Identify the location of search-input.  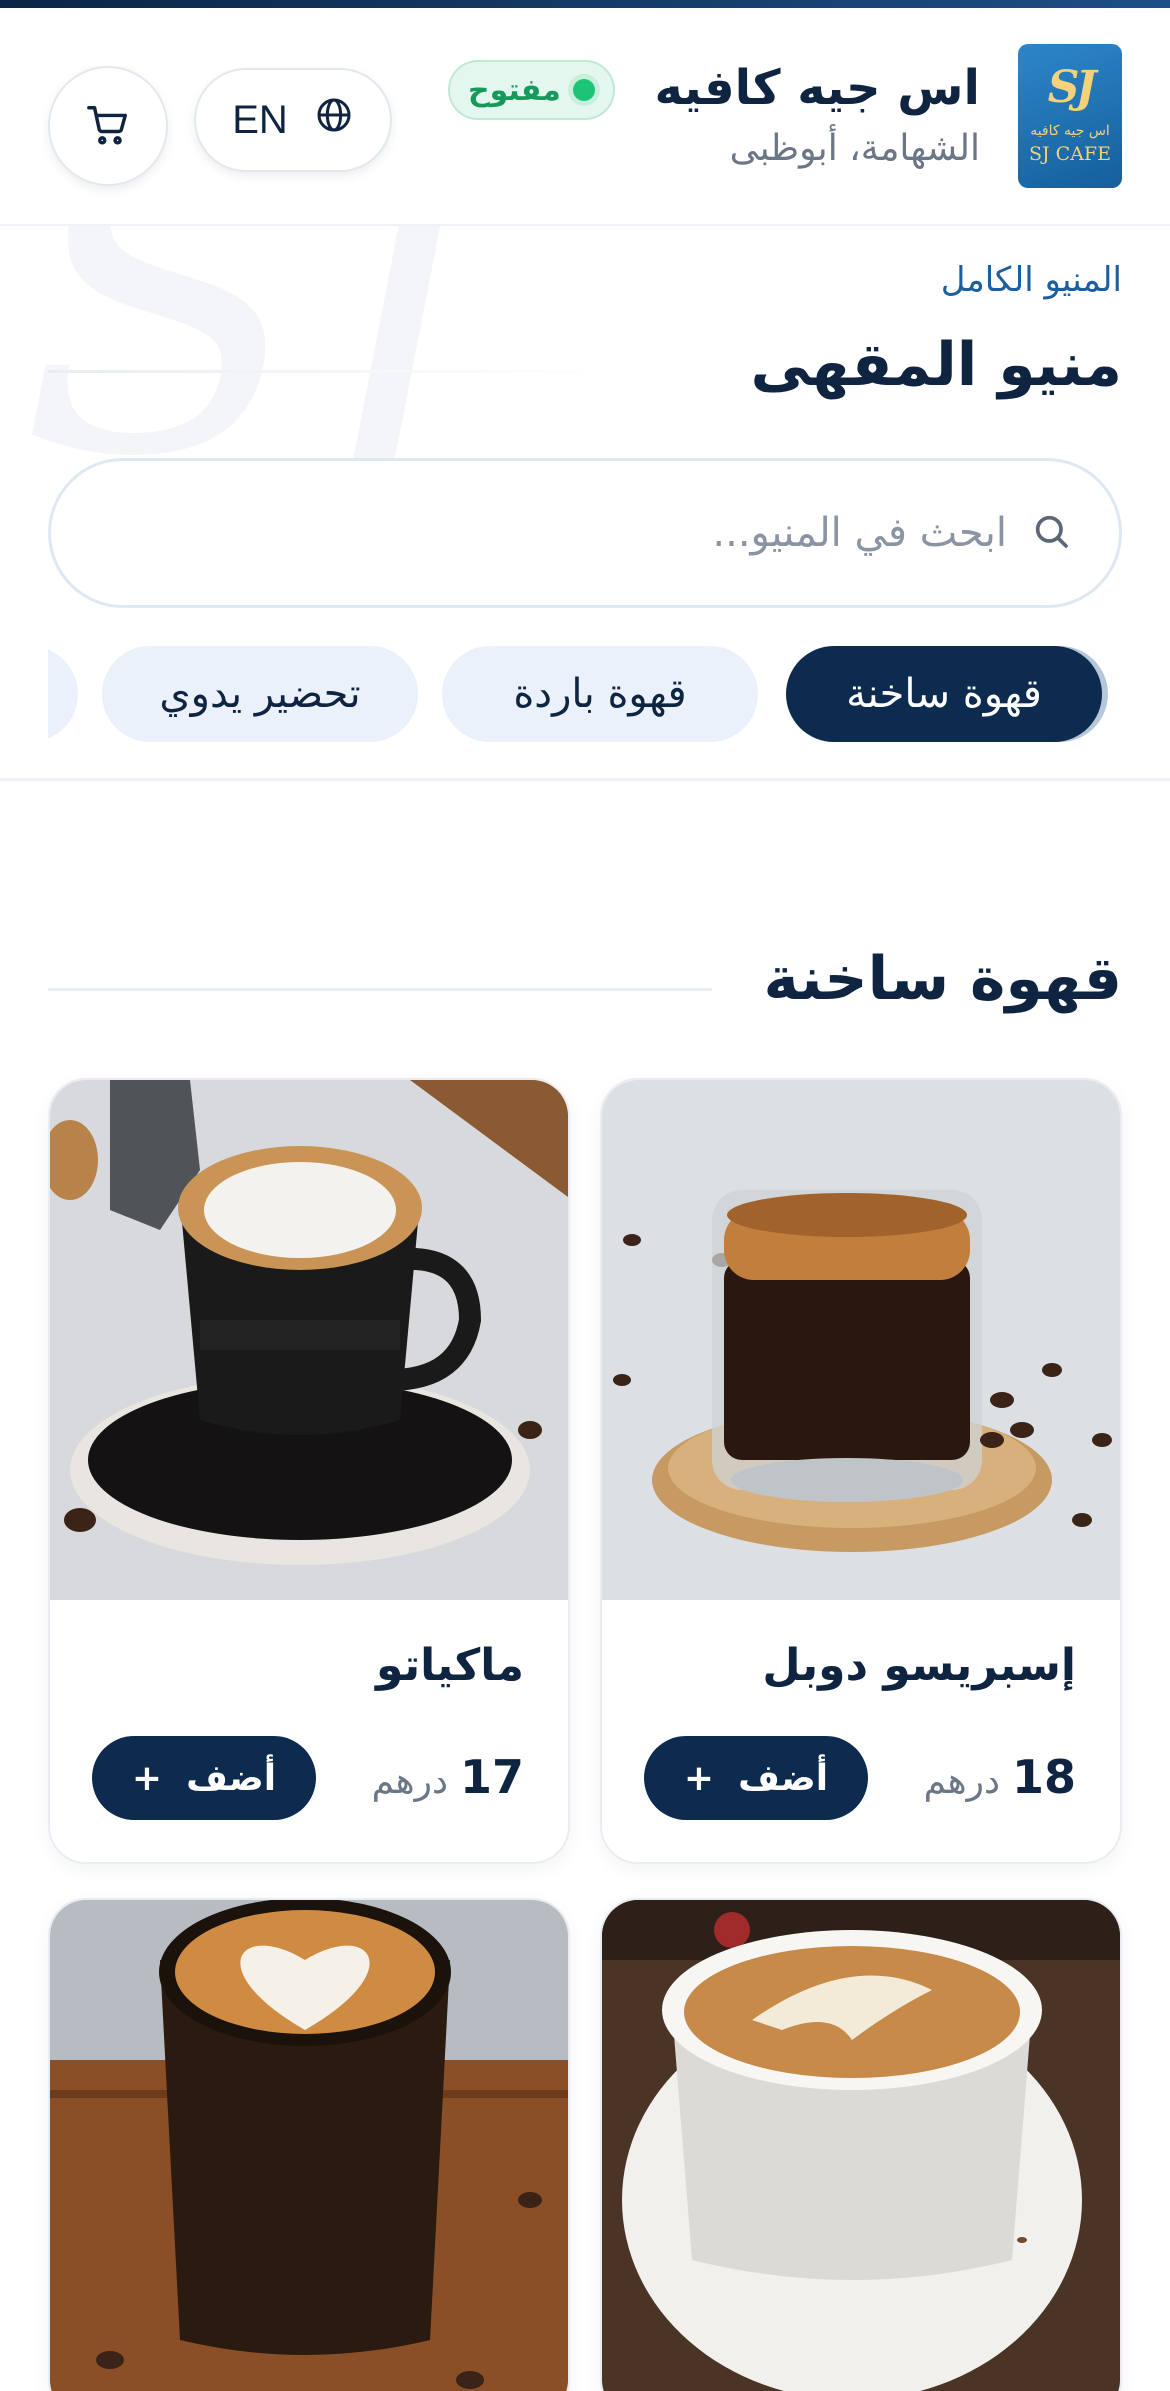
(607, 533).